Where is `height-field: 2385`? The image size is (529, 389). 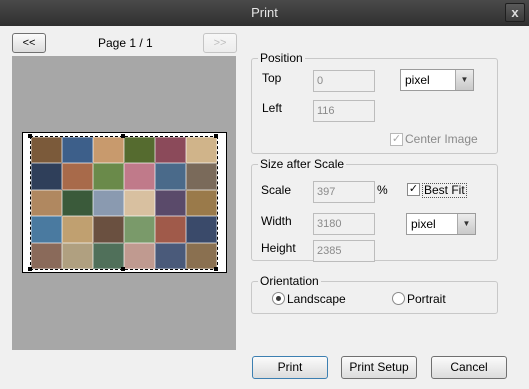 height-field: 2385 is located at coordinates (344, 251).